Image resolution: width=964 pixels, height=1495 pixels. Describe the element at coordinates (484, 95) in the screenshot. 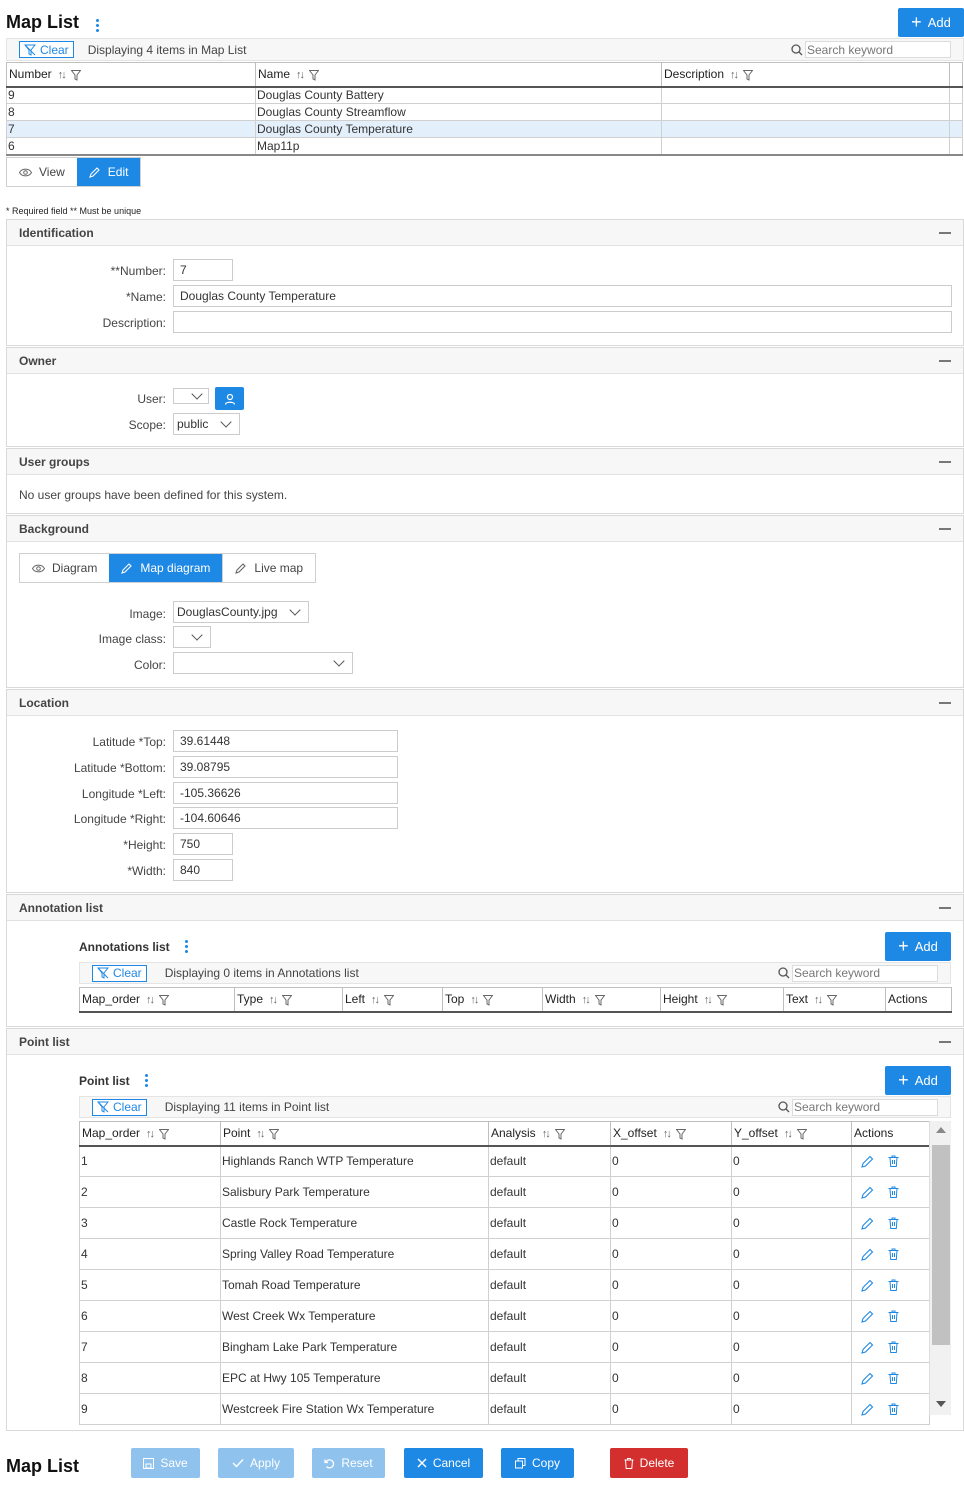

I see `table-row: 9 Douglas County Battery` at that location.